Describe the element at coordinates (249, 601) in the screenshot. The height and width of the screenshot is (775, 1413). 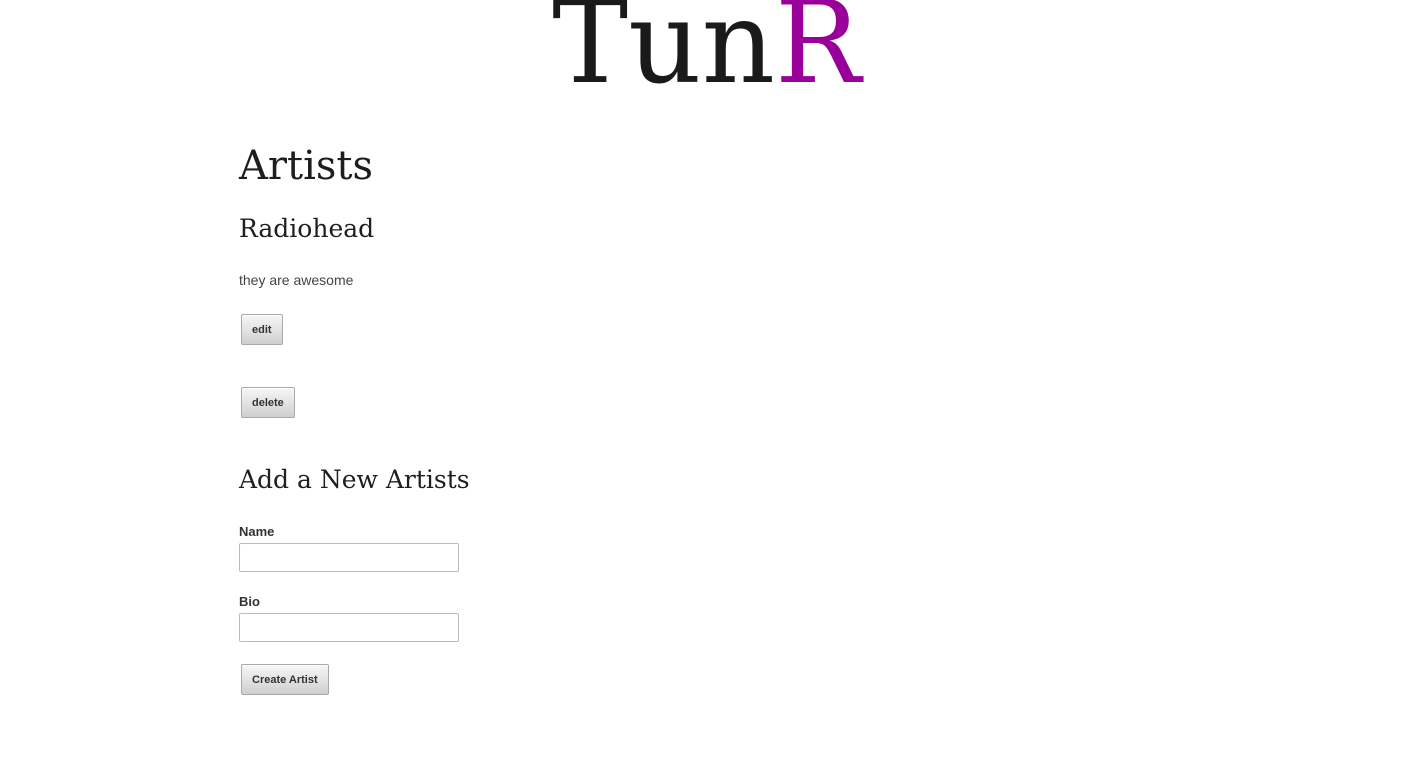
I see `bio-label: Bio` at that location.